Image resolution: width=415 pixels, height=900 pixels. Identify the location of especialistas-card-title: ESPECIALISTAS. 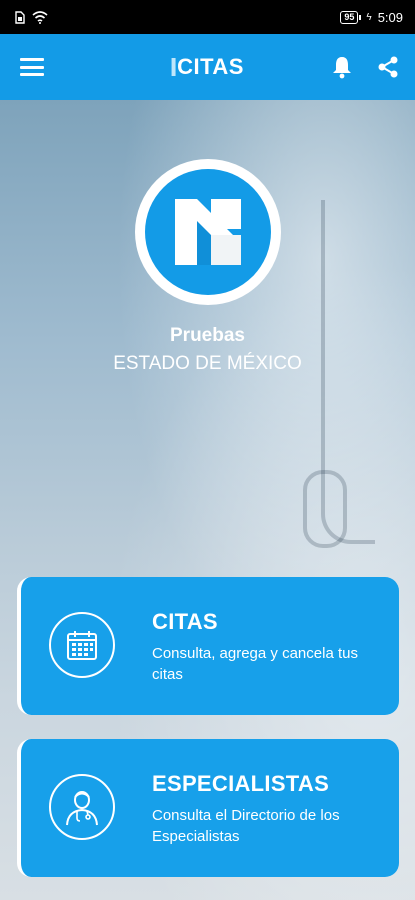
(241, 783).